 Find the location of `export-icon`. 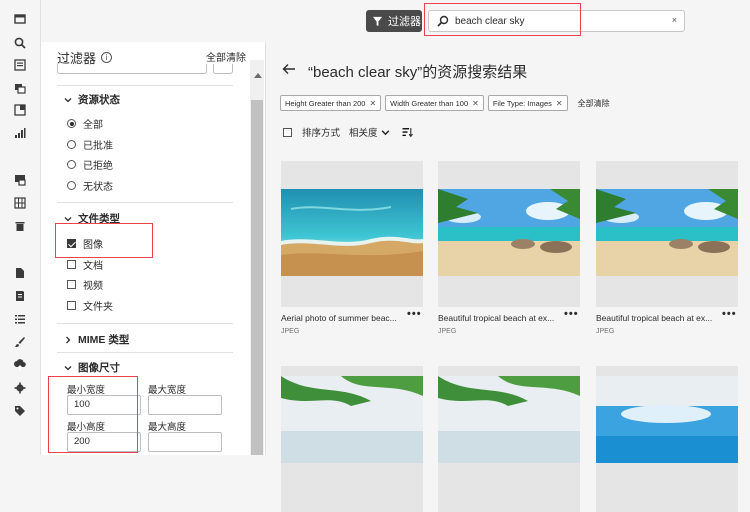

export-icon is located at coordinates (20, 110).